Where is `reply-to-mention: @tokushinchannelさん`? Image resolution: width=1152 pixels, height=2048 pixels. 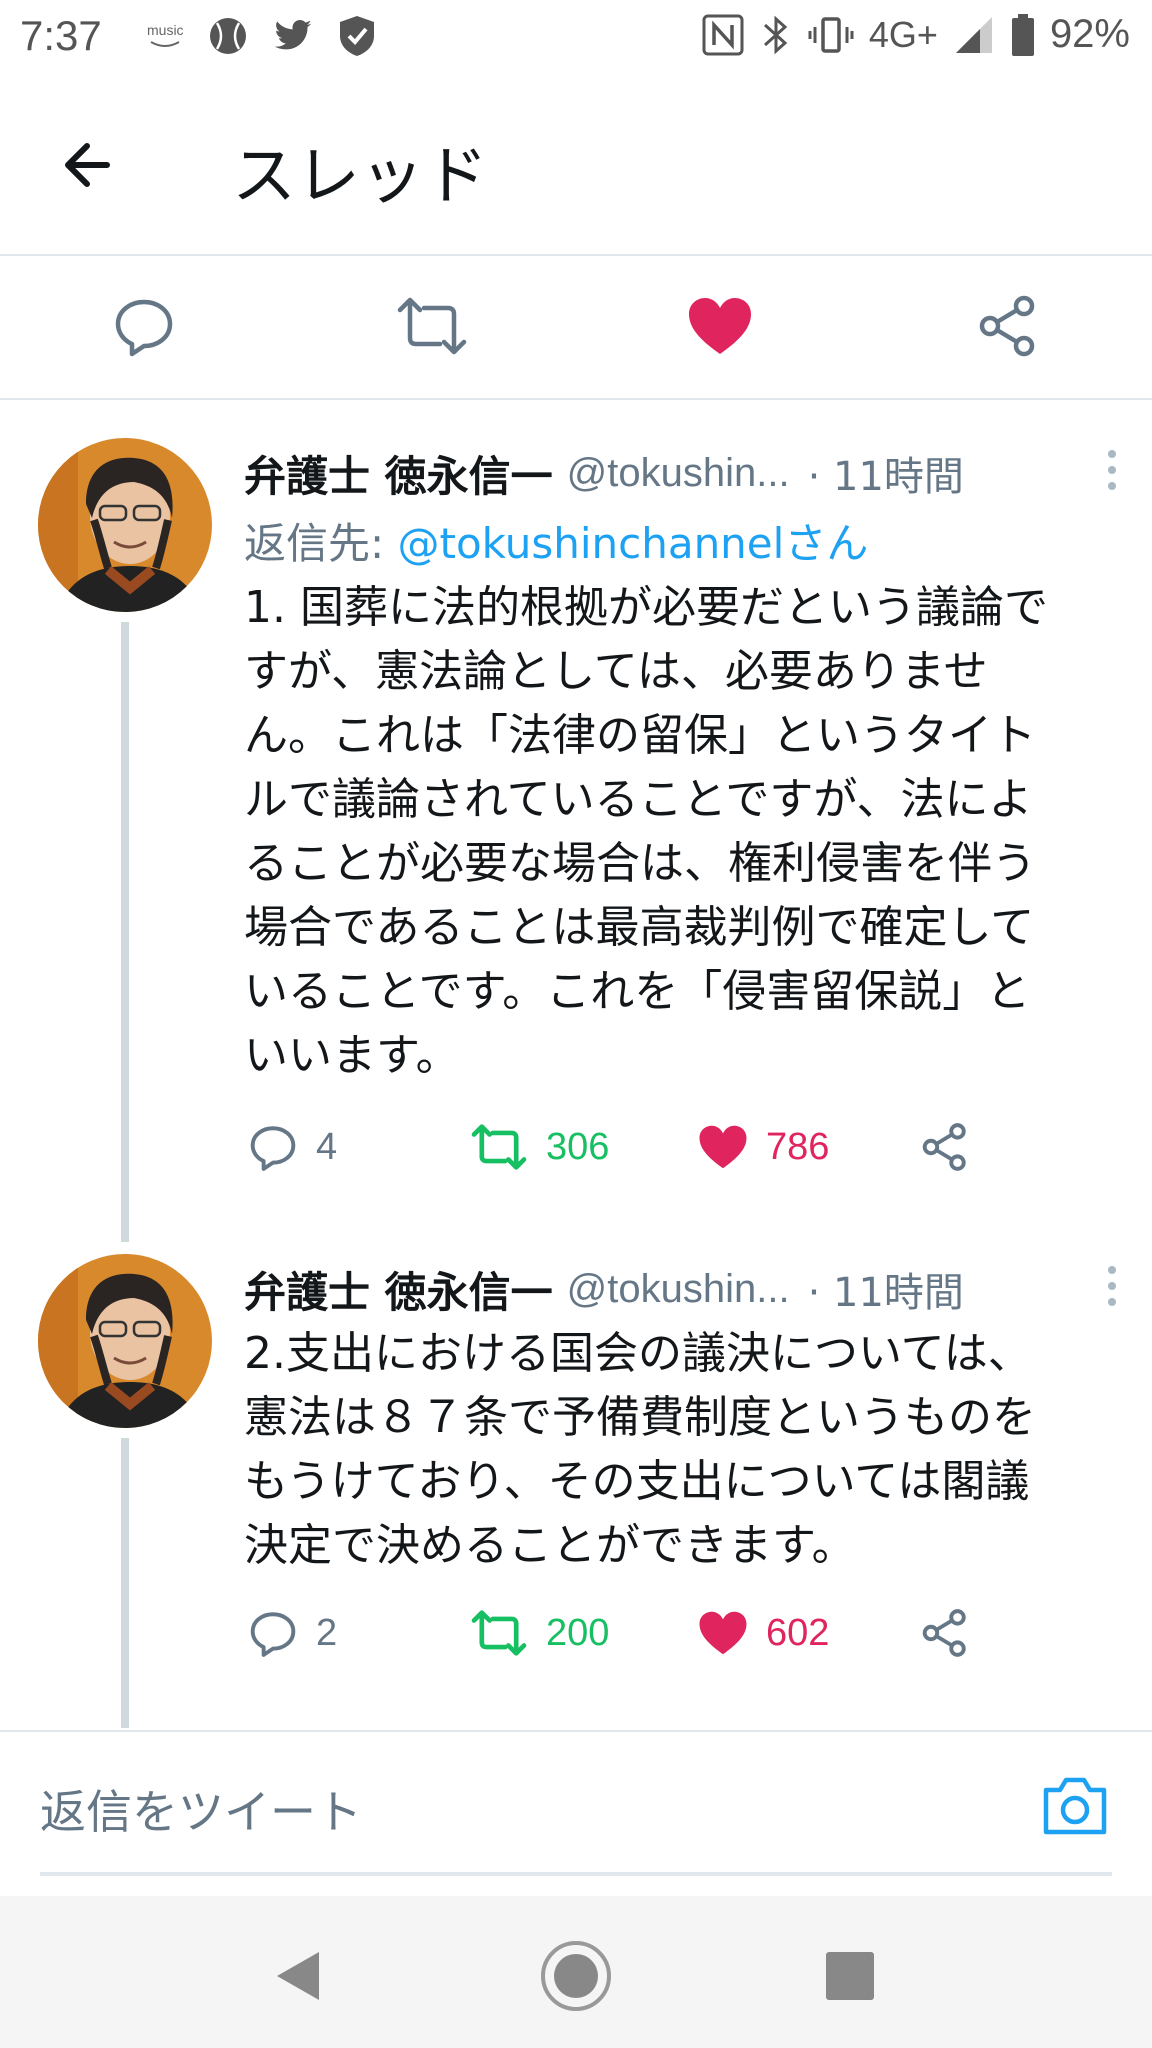
reply-to-mention: @tokushinchannelさん is located at coordinates (633, 543).